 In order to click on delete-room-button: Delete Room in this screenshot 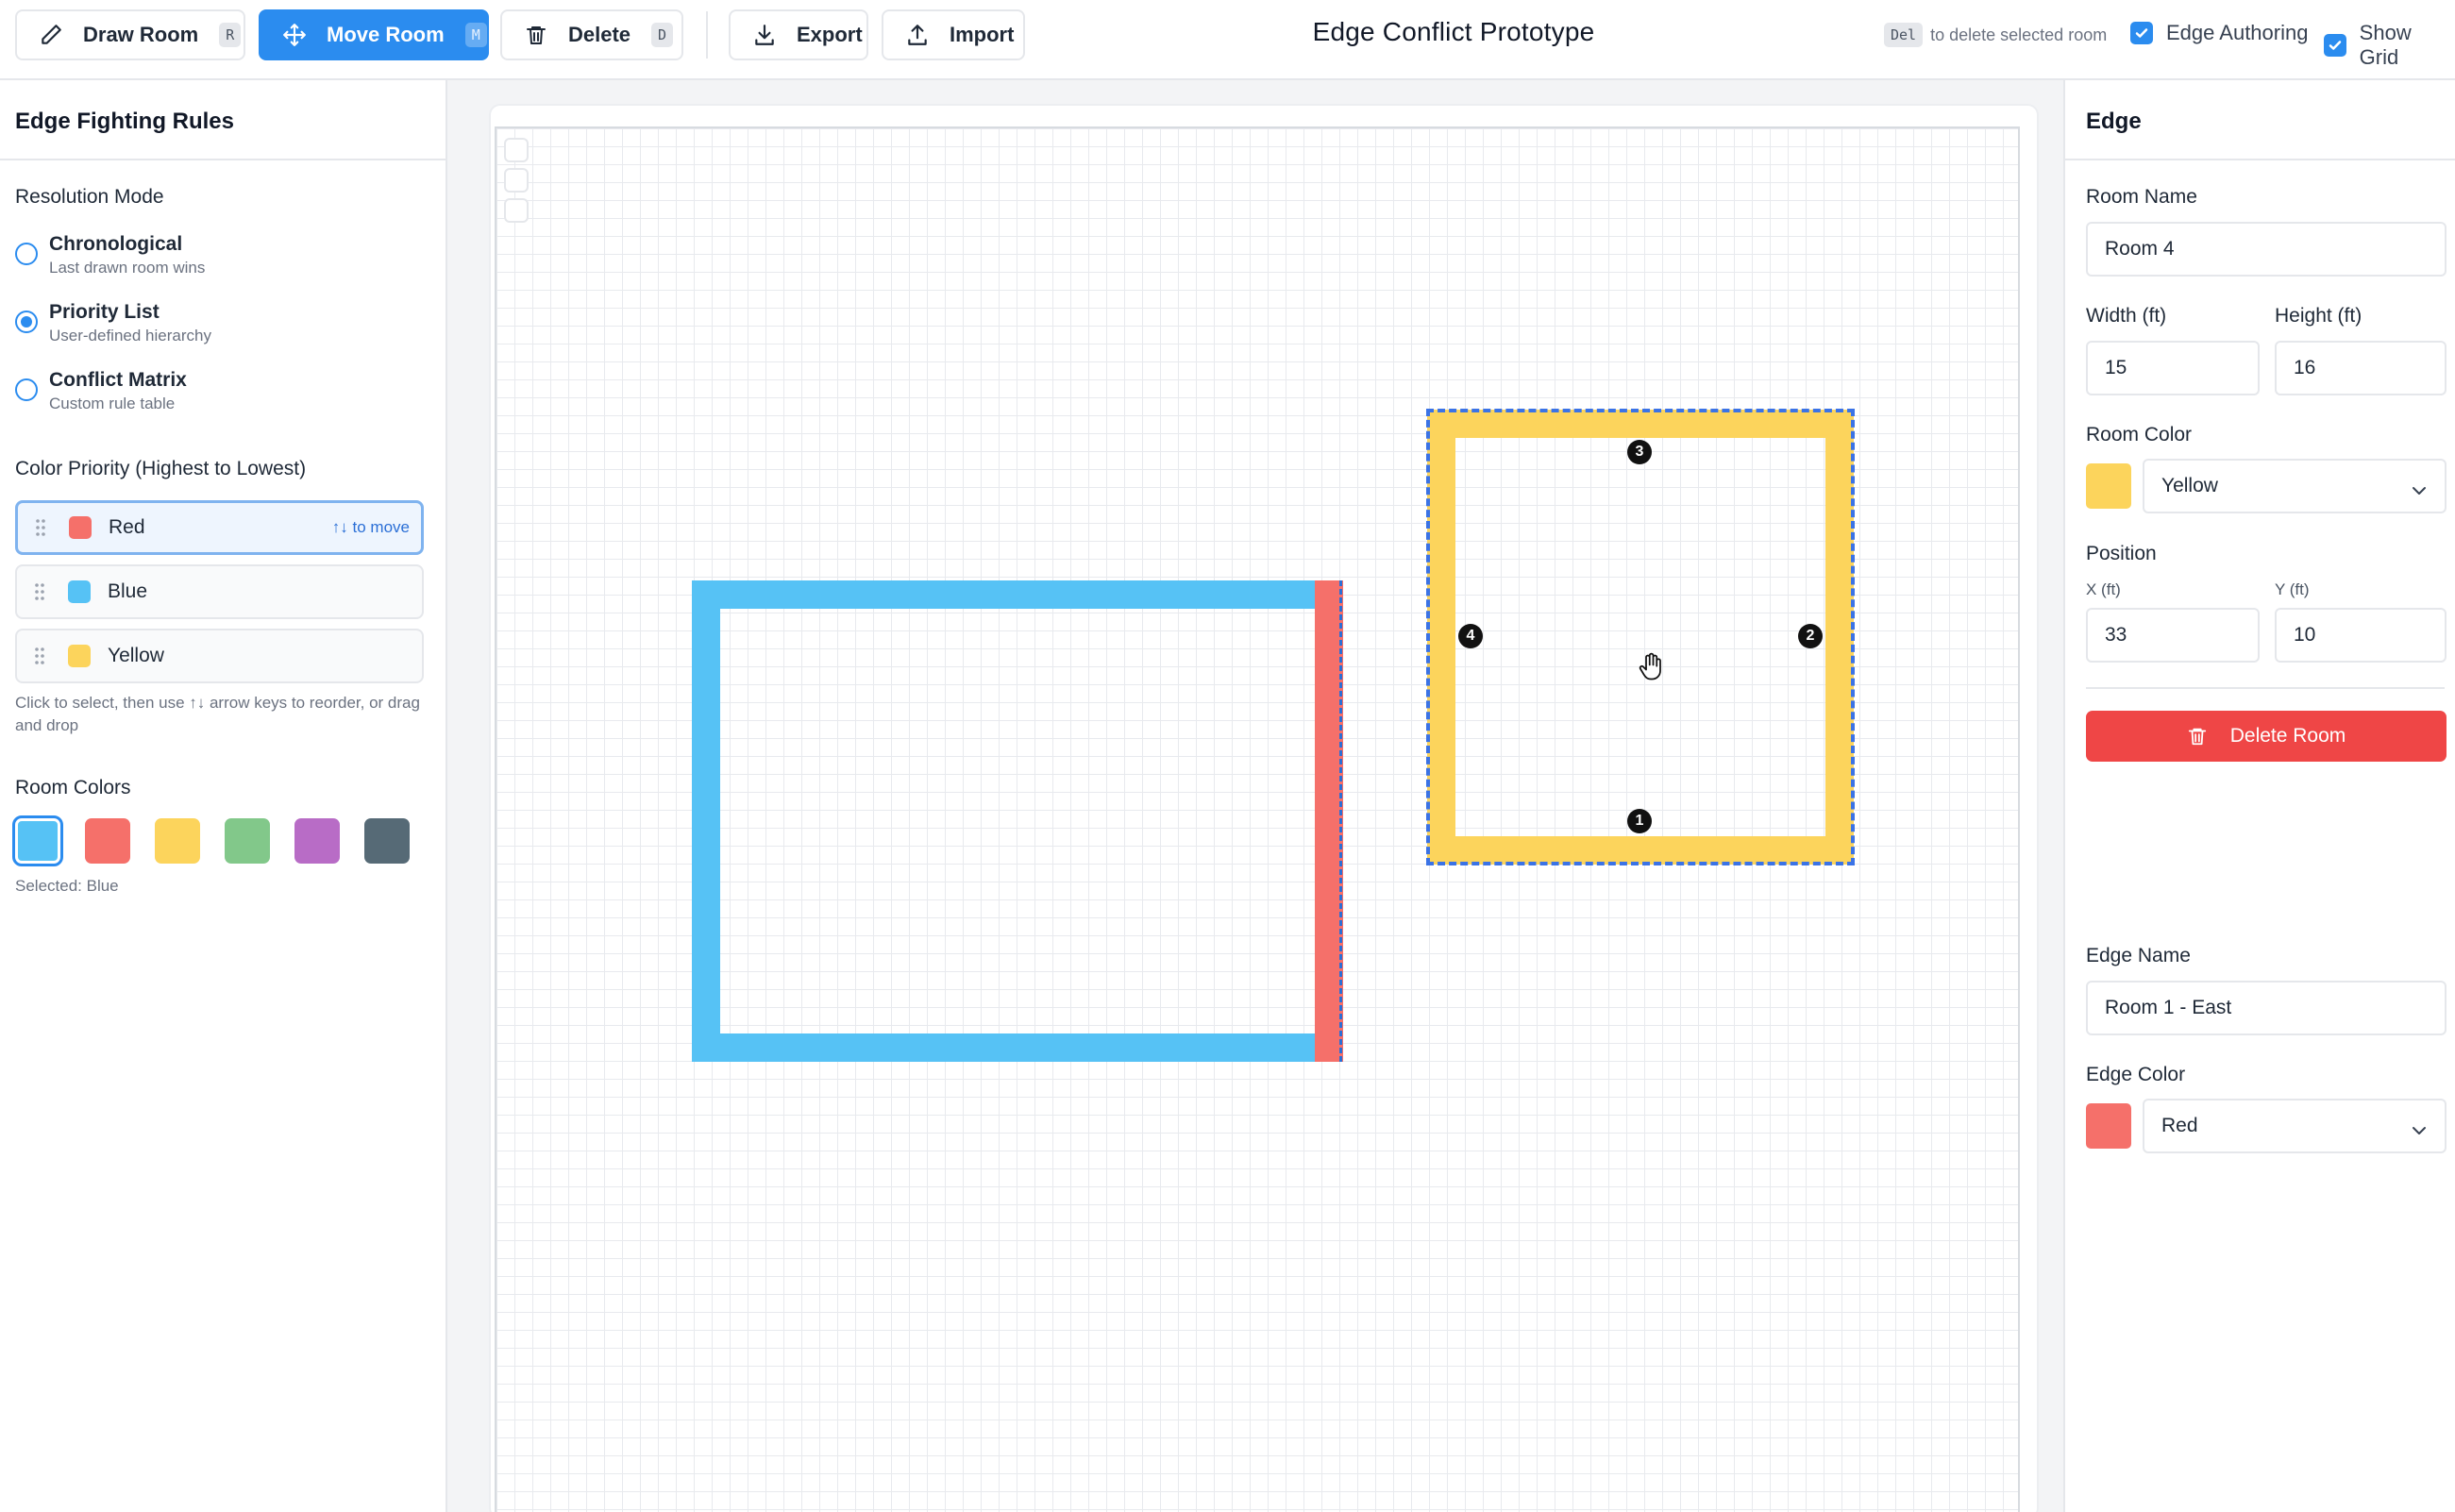, I will do `click(2266, 736)`.